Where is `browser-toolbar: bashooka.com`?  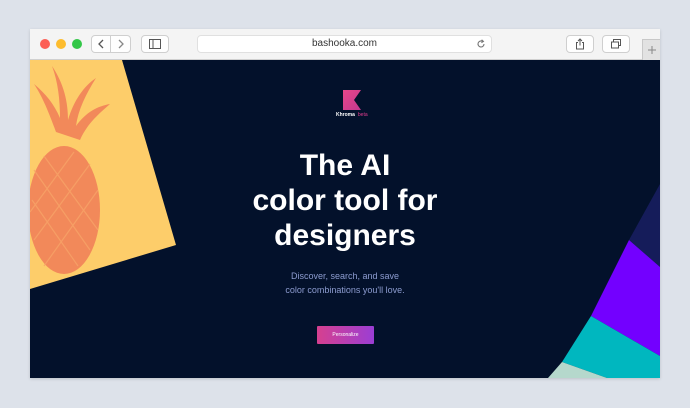
browser-toolbar: bashooka.com is located at coordinates (345, 44).